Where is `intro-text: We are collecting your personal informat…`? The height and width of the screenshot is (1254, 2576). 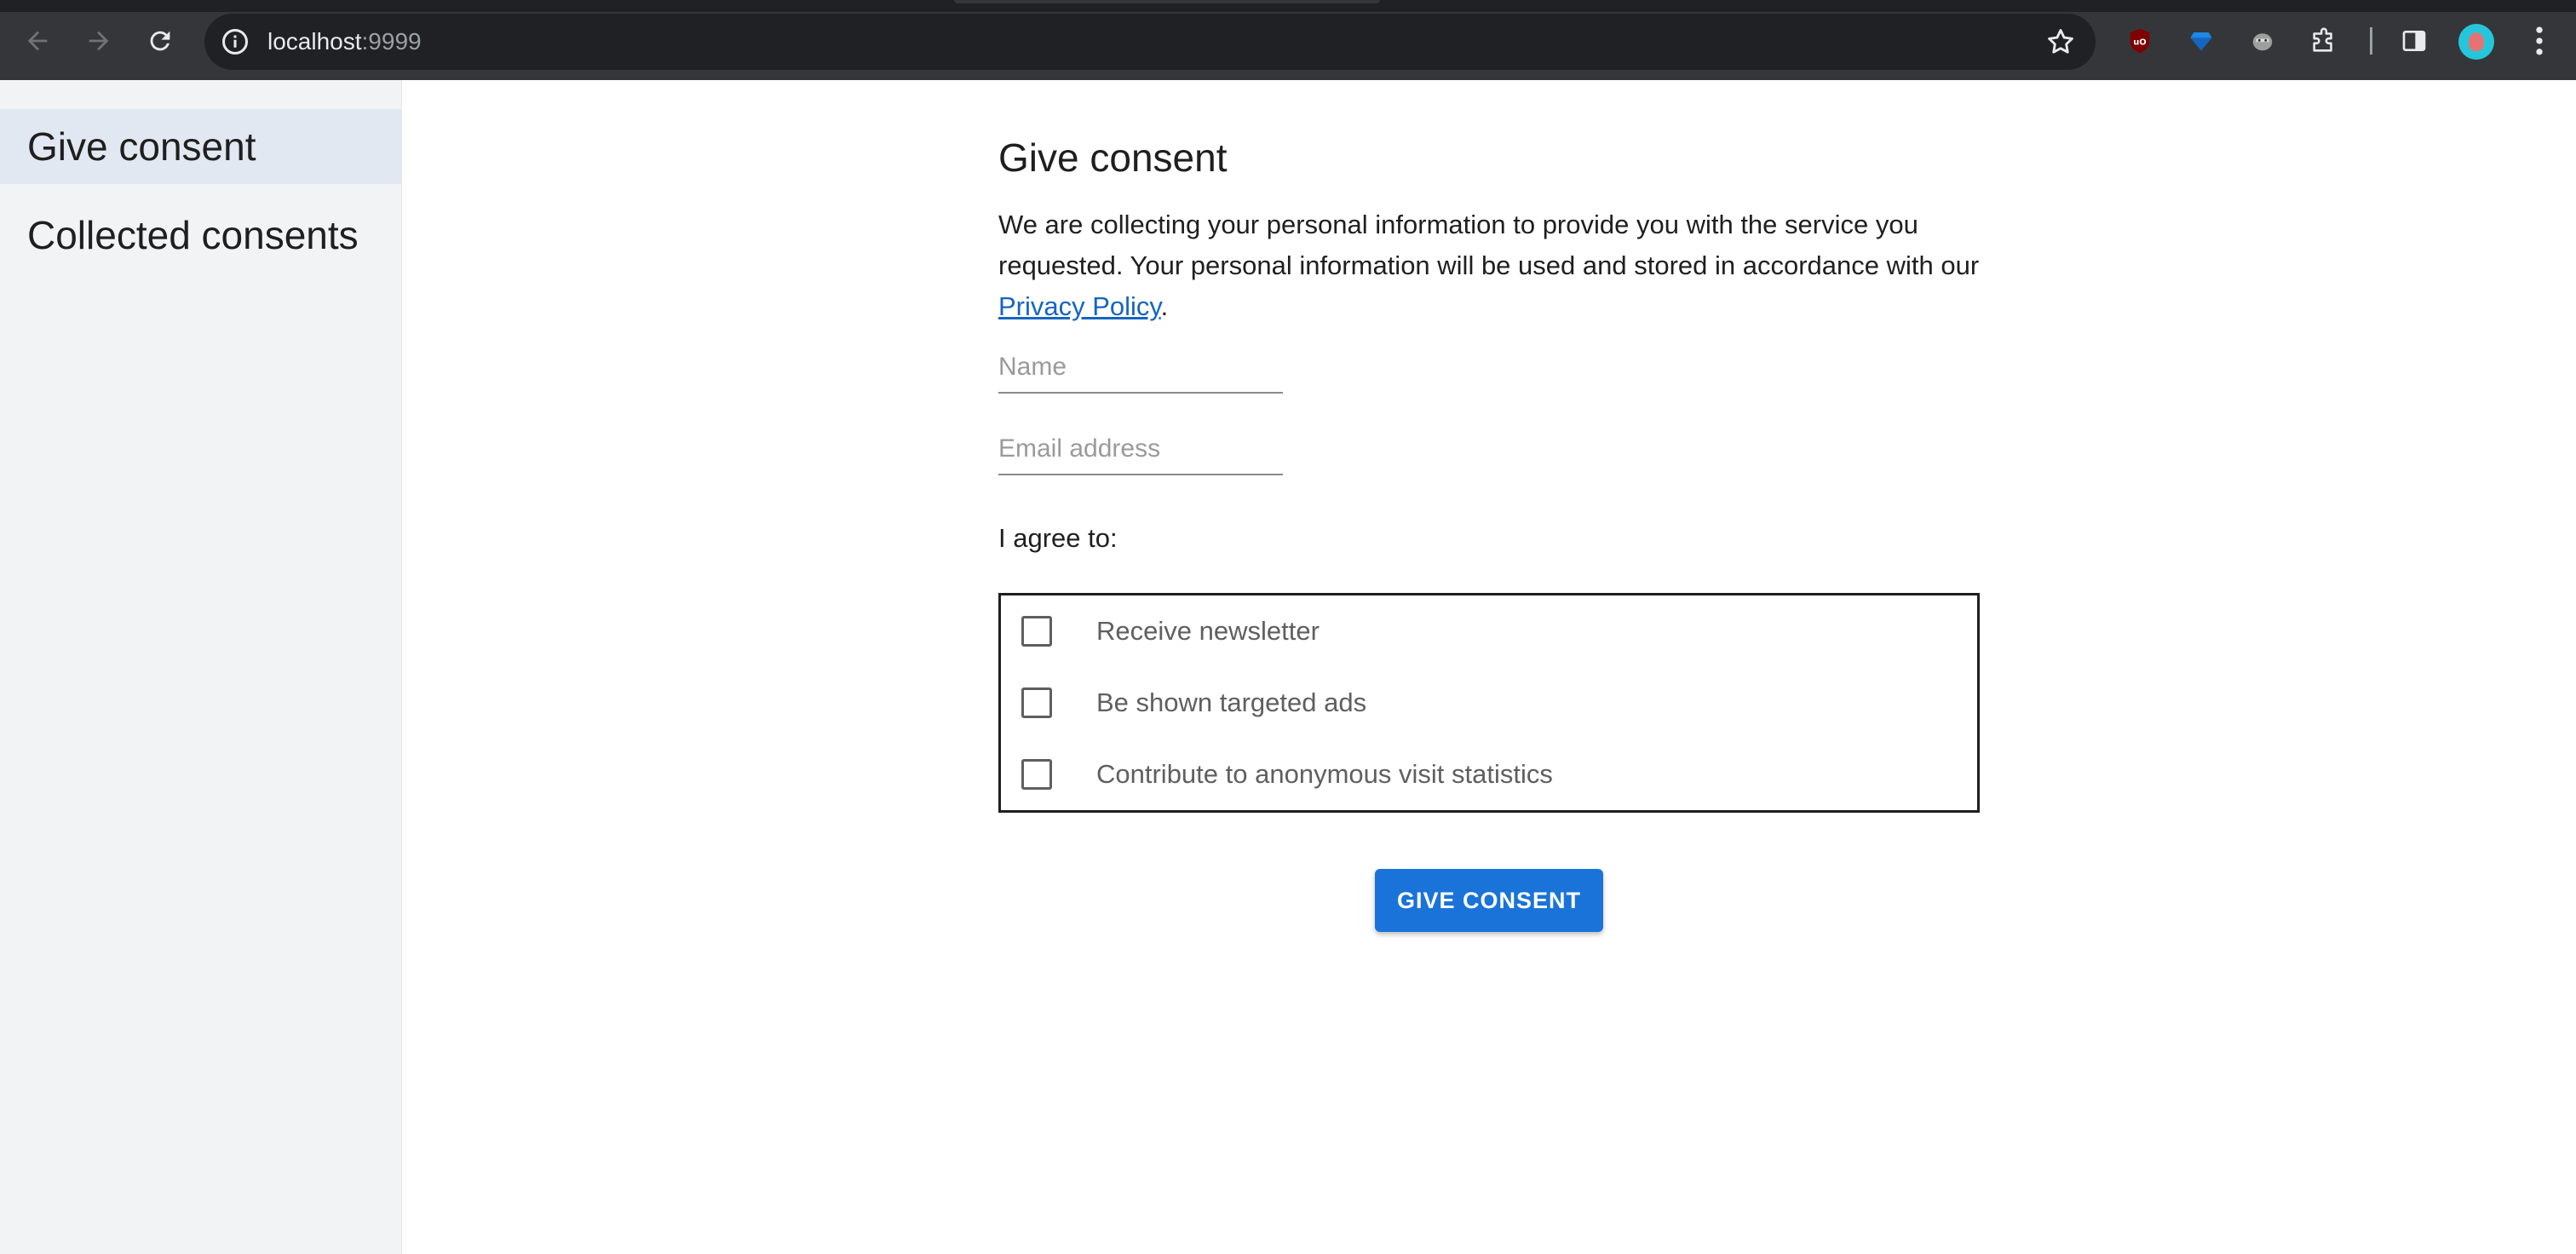 intro-text: We are collecting your personal informat… is located at coordinates (1489, 265).